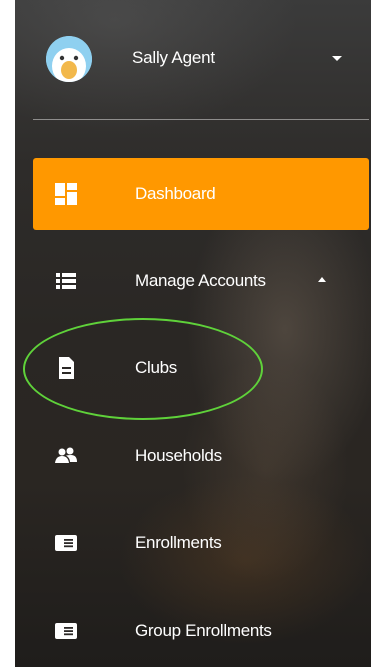 Image resolution: width=387 pixels, height=667 pixels. I want to click on nav-label-households: Households, so click(178, 455).